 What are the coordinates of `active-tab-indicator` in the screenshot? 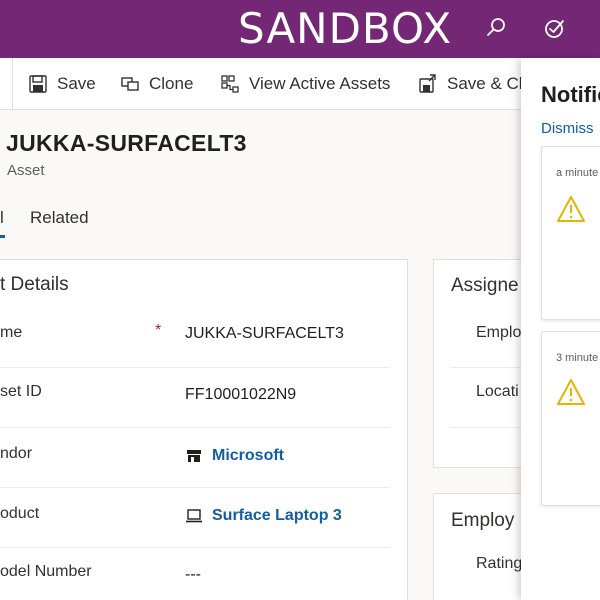 It's located at (2, 236).